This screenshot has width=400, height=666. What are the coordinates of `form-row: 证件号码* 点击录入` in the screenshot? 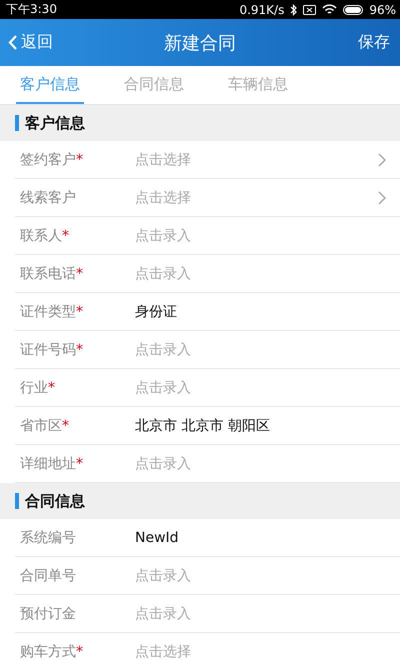 It's located at (207, 350).